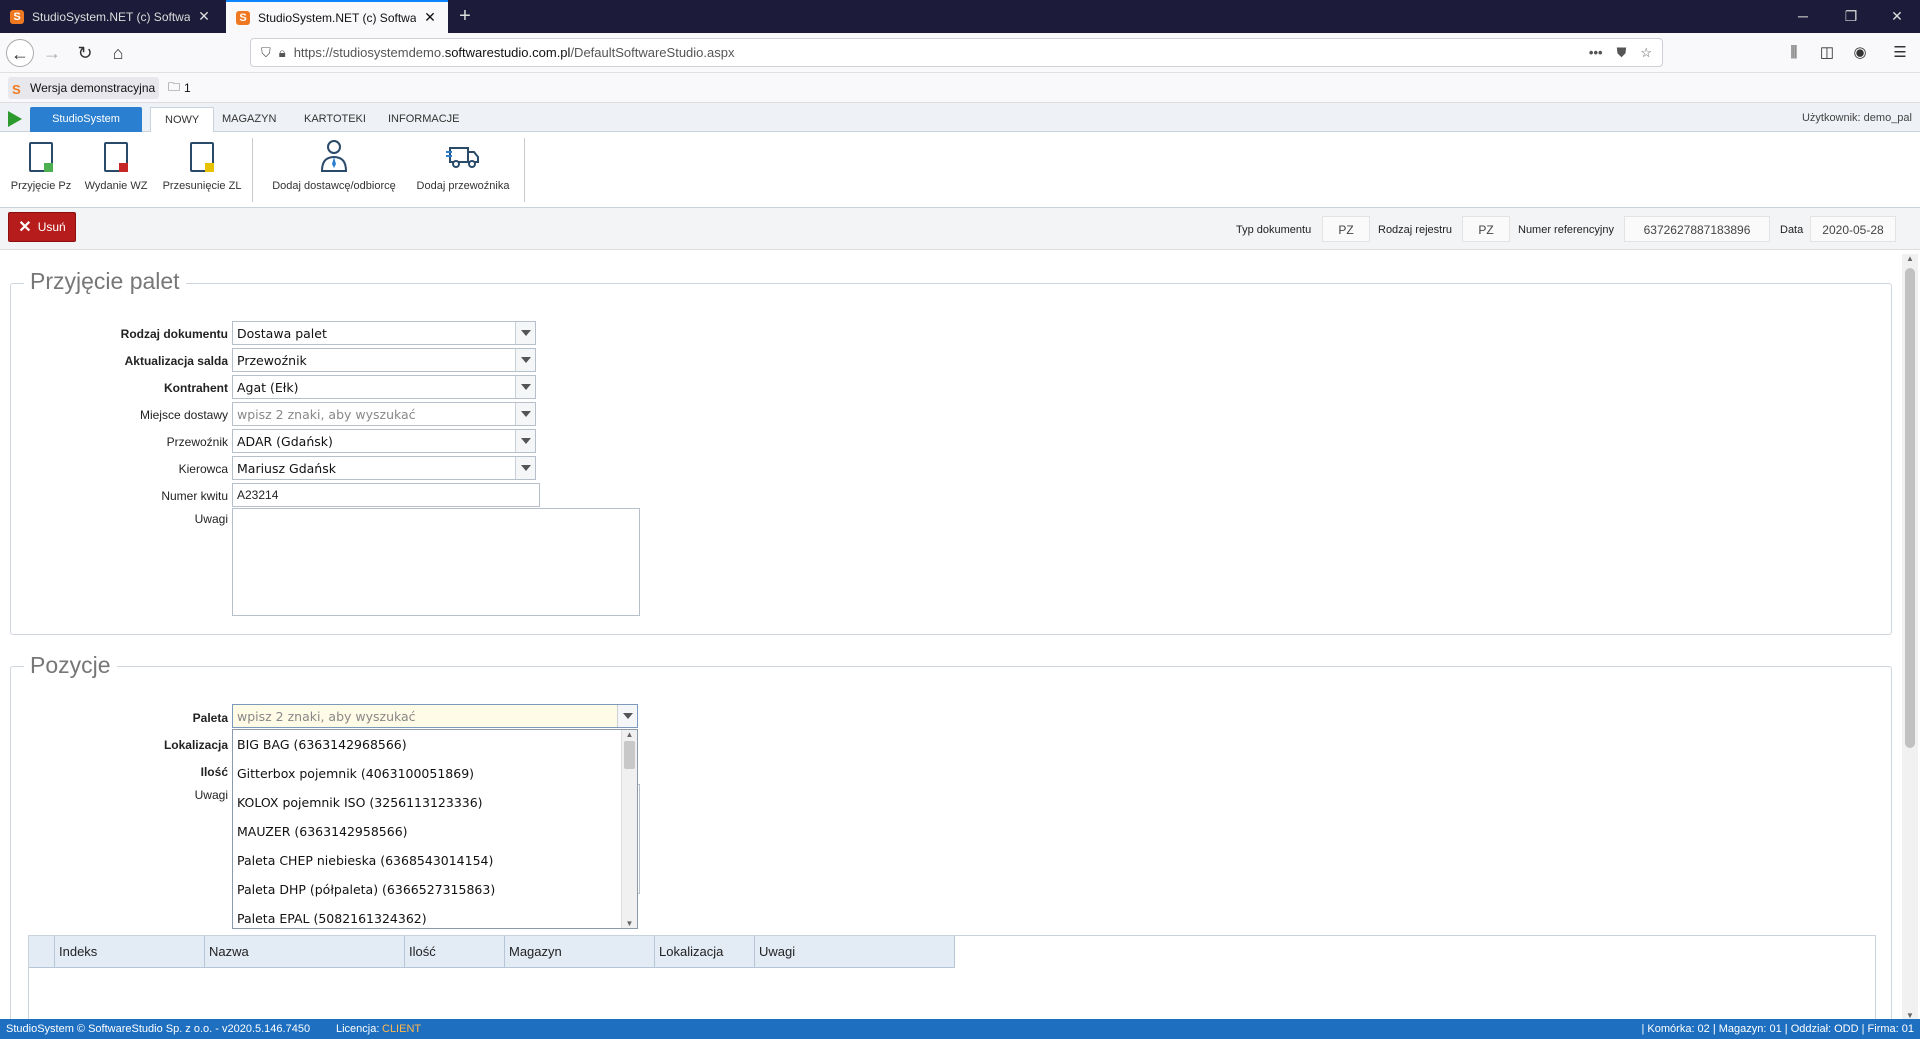 The width and height of the screenshot is (1920, 1039). Describe the element at coordinates (1646, 53) in the screenshot. I see `bookmark-star-icon: ☆` at that location.